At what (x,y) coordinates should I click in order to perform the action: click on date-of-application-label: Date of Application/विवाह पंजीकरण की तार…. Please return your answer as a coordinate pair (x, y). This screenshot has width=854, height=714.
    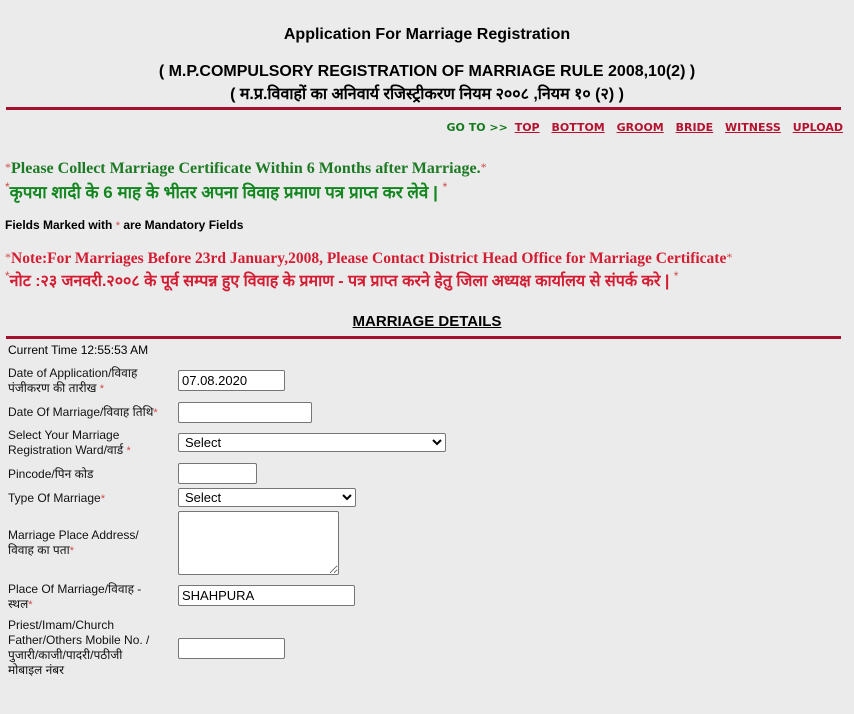
    Looking at the image, I should click on (73, 380).